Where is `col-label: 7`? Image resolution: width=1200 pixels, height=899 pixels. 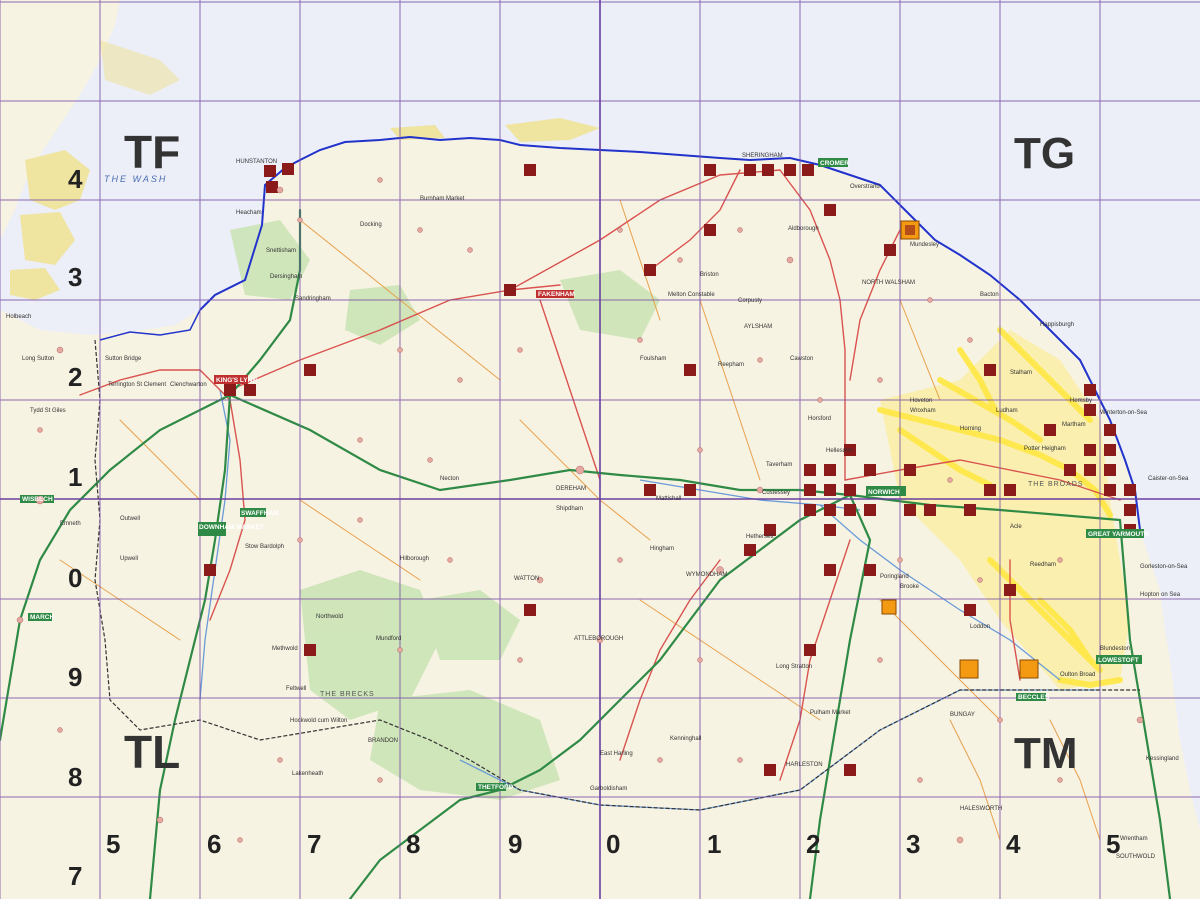 col-label: 7 is located at coordinates (314, 844).